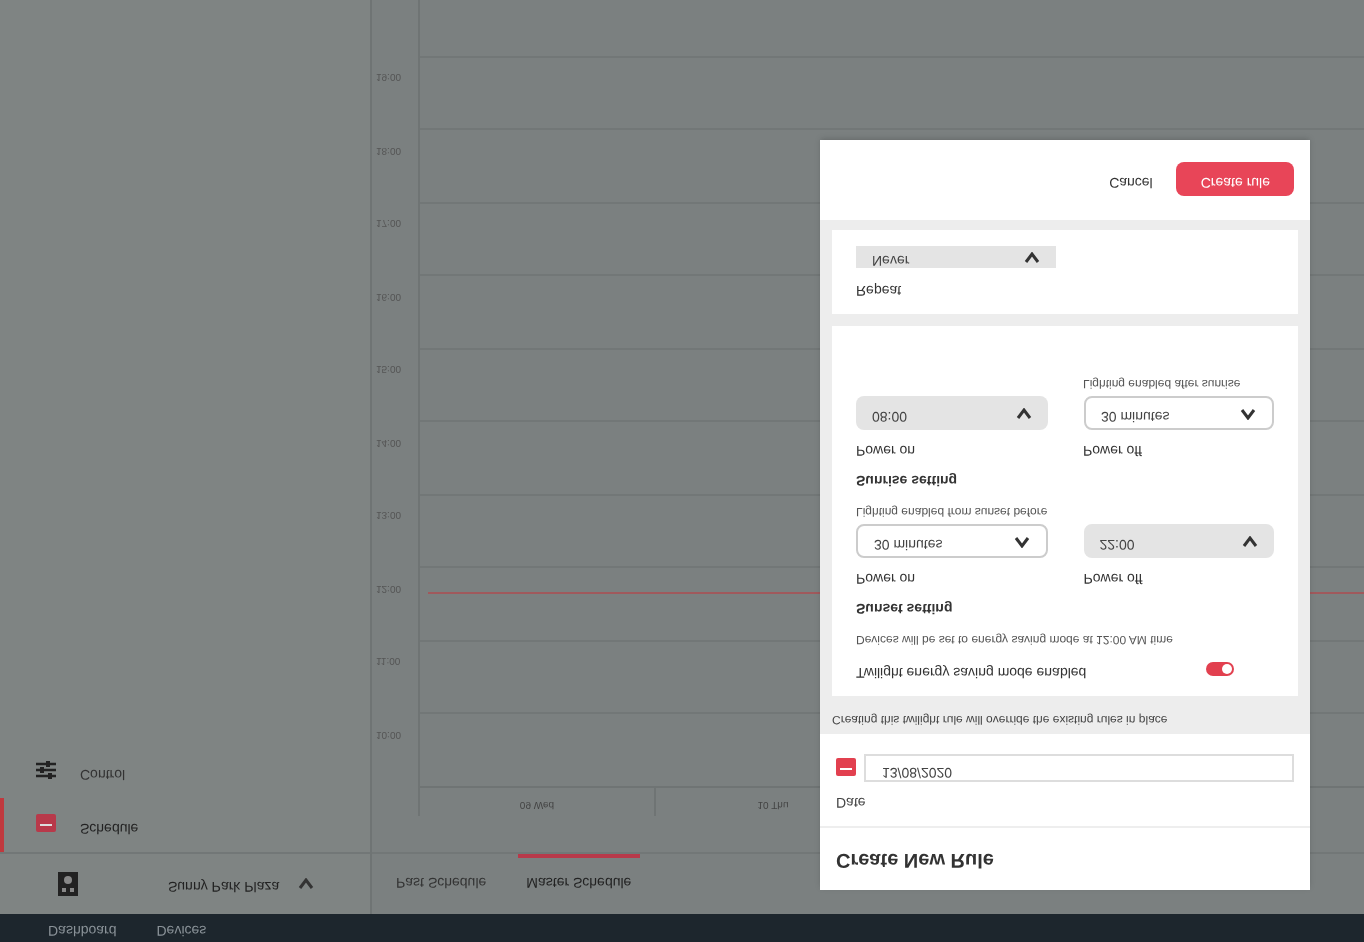  Describe the element at coordinates (68, 884) in the screenshot. I see `building-icon` at that location.